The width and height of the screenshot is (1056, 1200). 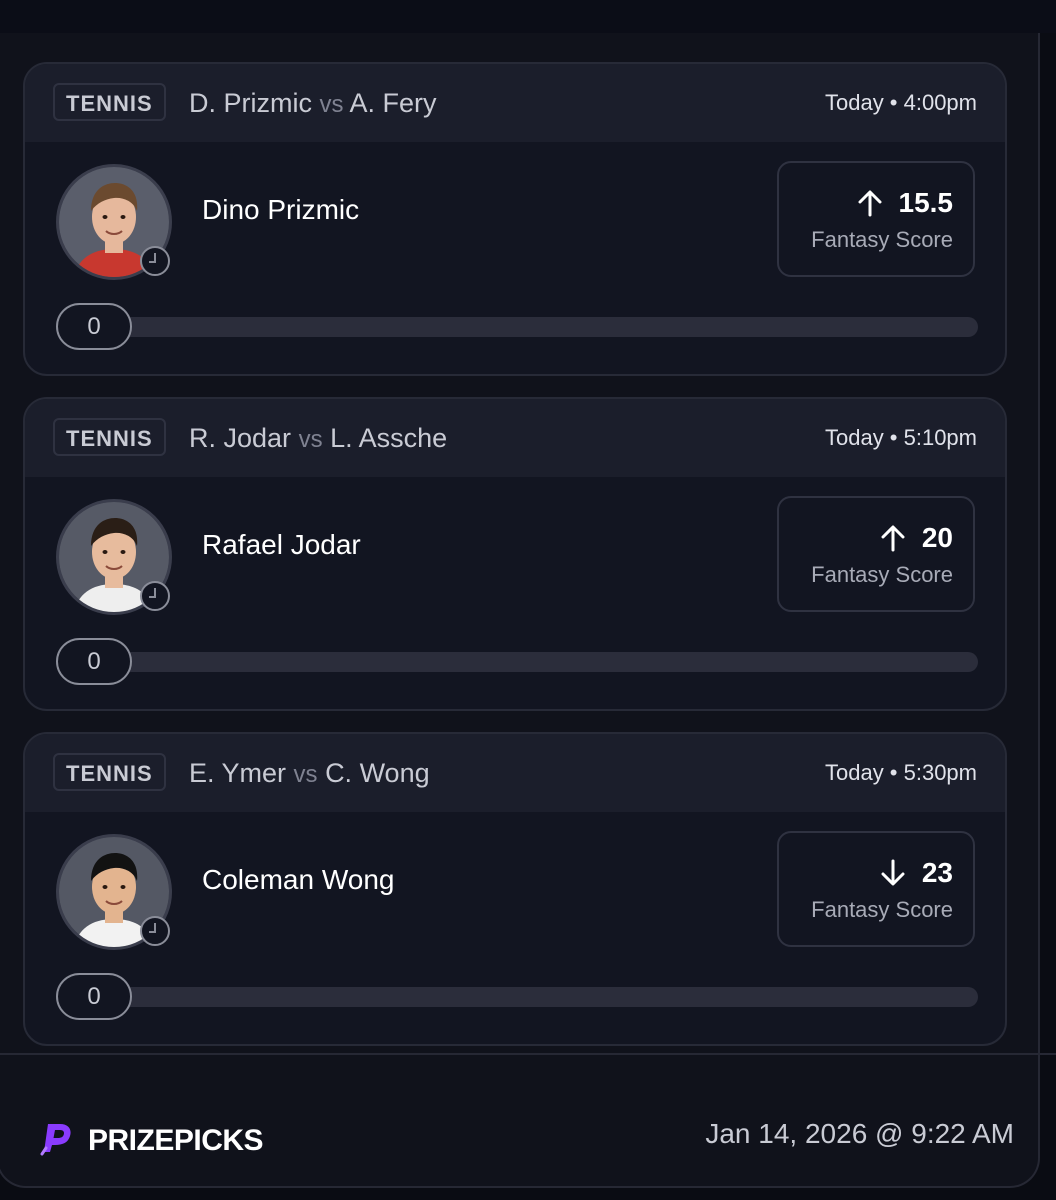 I want to click on projection-line: 15.5, so click(x=905, y=203).